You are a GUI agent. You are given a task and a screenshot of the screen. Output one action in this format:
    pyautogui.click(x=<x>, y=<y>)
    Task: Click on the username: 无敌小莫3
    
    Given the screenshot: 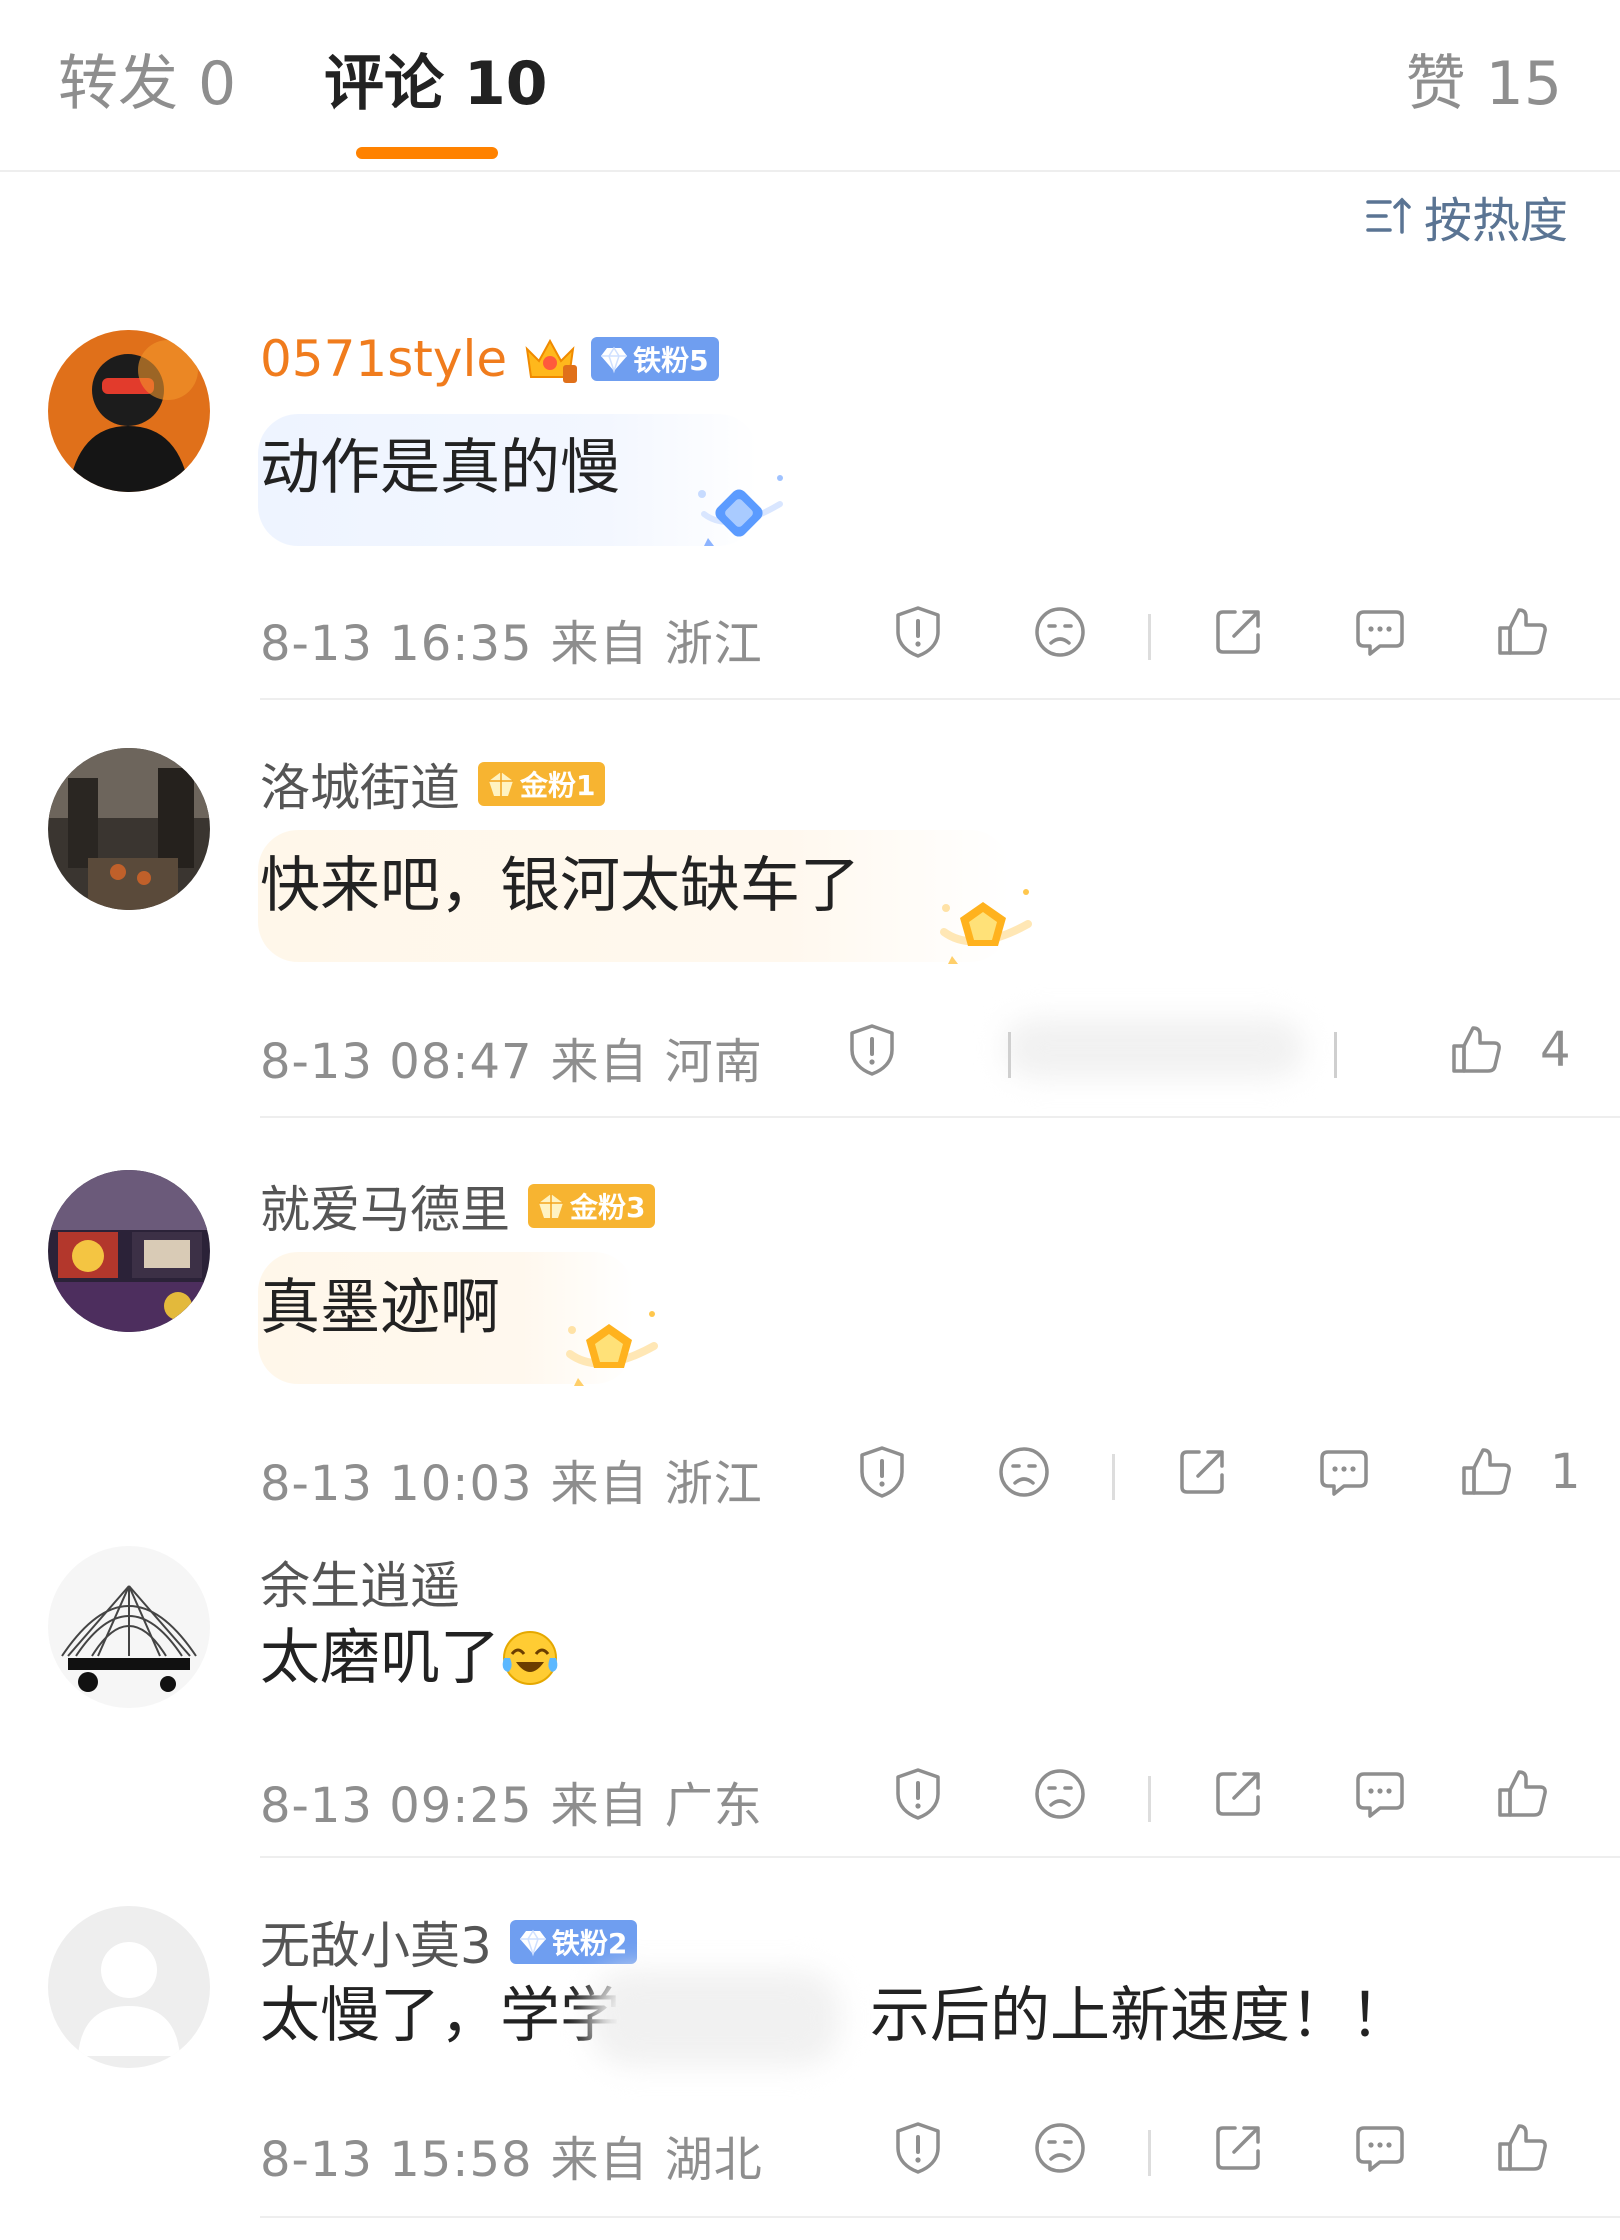 What is the action you would take?
    pyautogui.click(x=376, y=1942)
    